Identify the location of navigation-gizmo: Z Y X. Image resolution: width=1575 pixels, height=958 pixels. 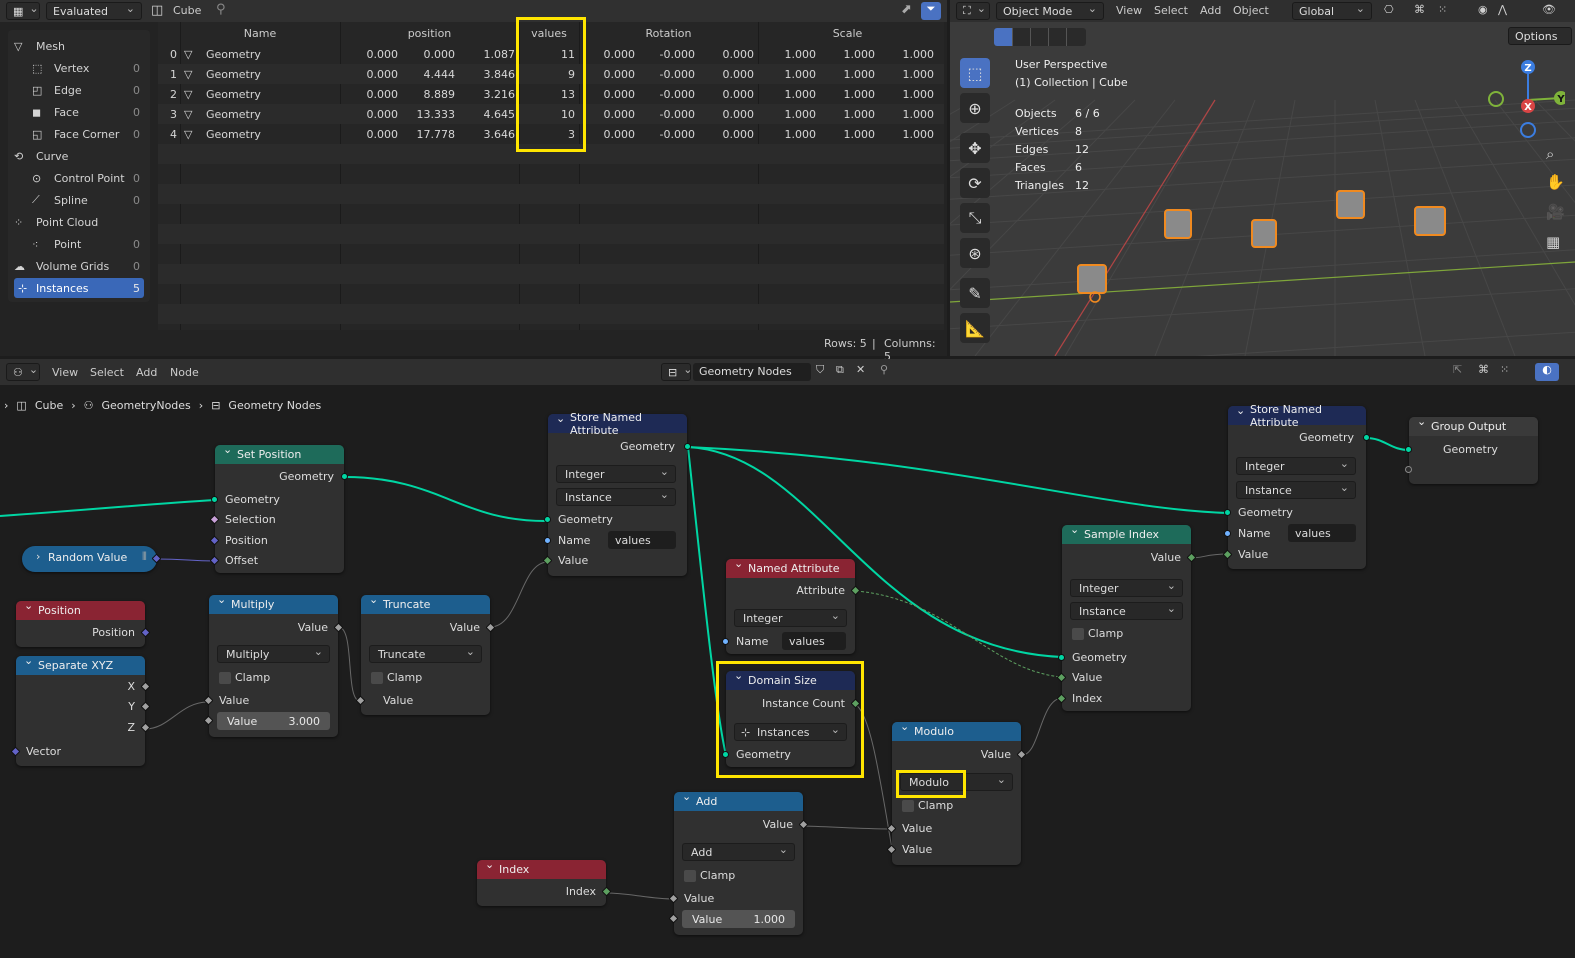
(1525, 97).